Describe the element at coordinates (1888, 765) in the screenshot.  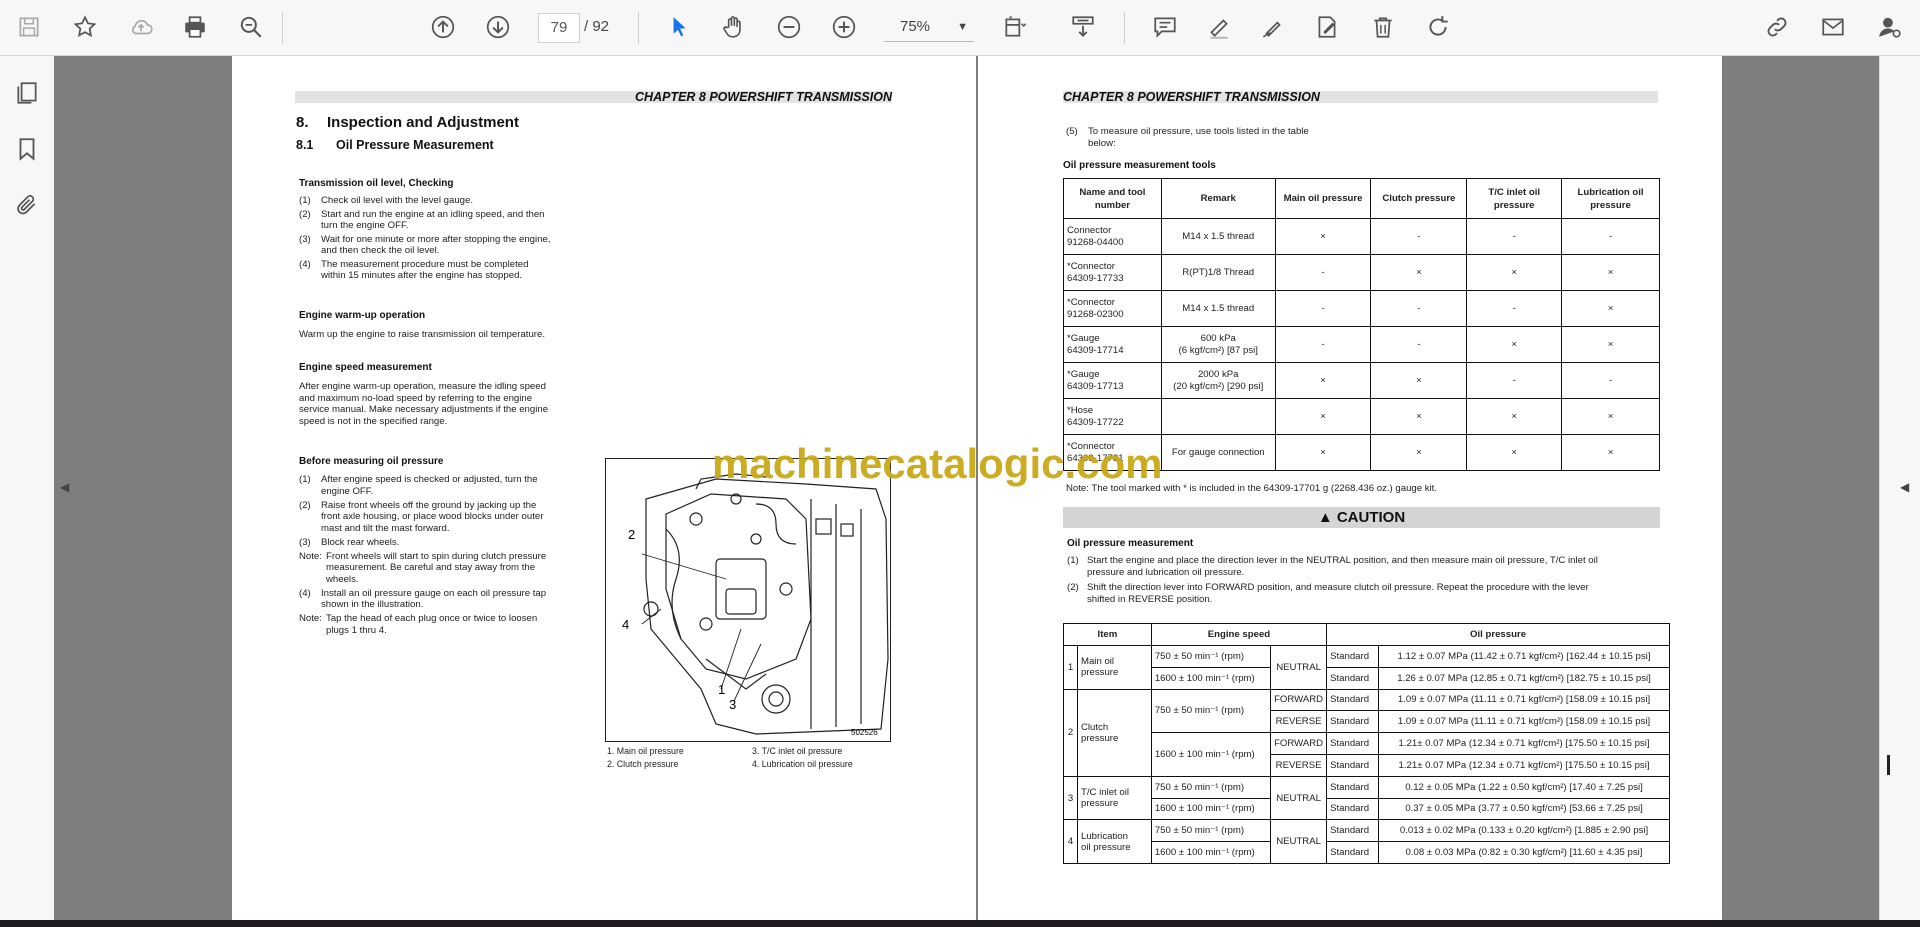
I see `scrollbar-thumb` at that location.